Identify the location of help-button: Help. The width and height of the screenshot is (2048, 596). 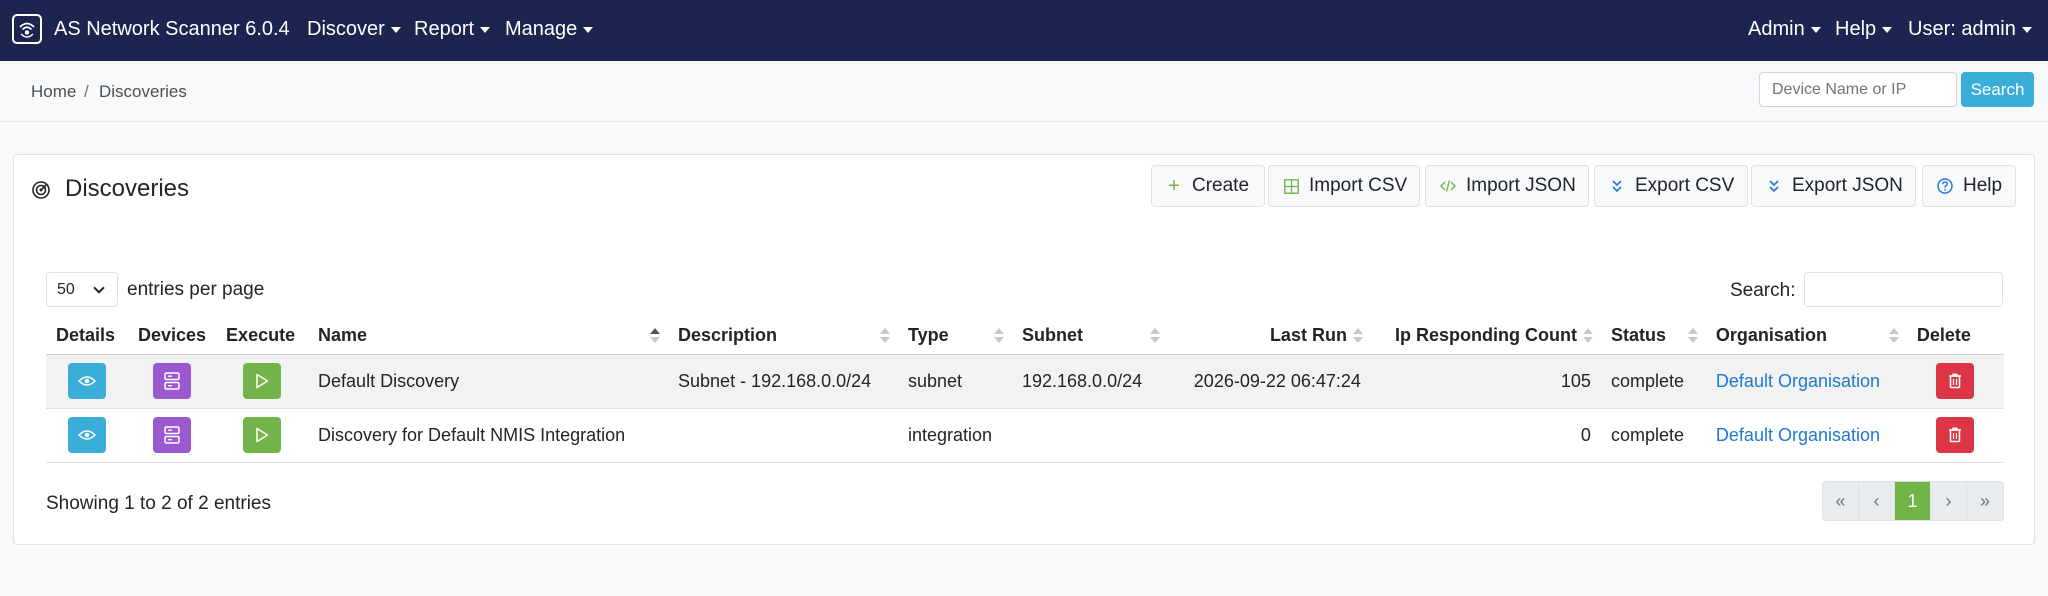
(1969, 186).